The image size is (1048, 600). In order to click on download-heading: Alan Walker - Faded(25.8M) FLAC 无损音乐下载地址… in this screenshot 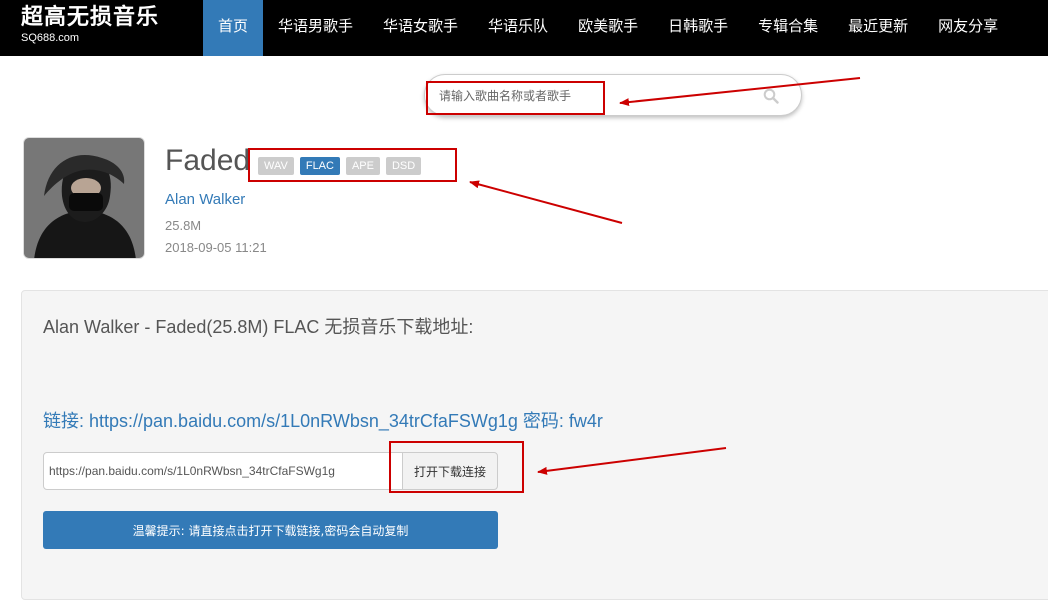, I will do `click(258, 327)`.